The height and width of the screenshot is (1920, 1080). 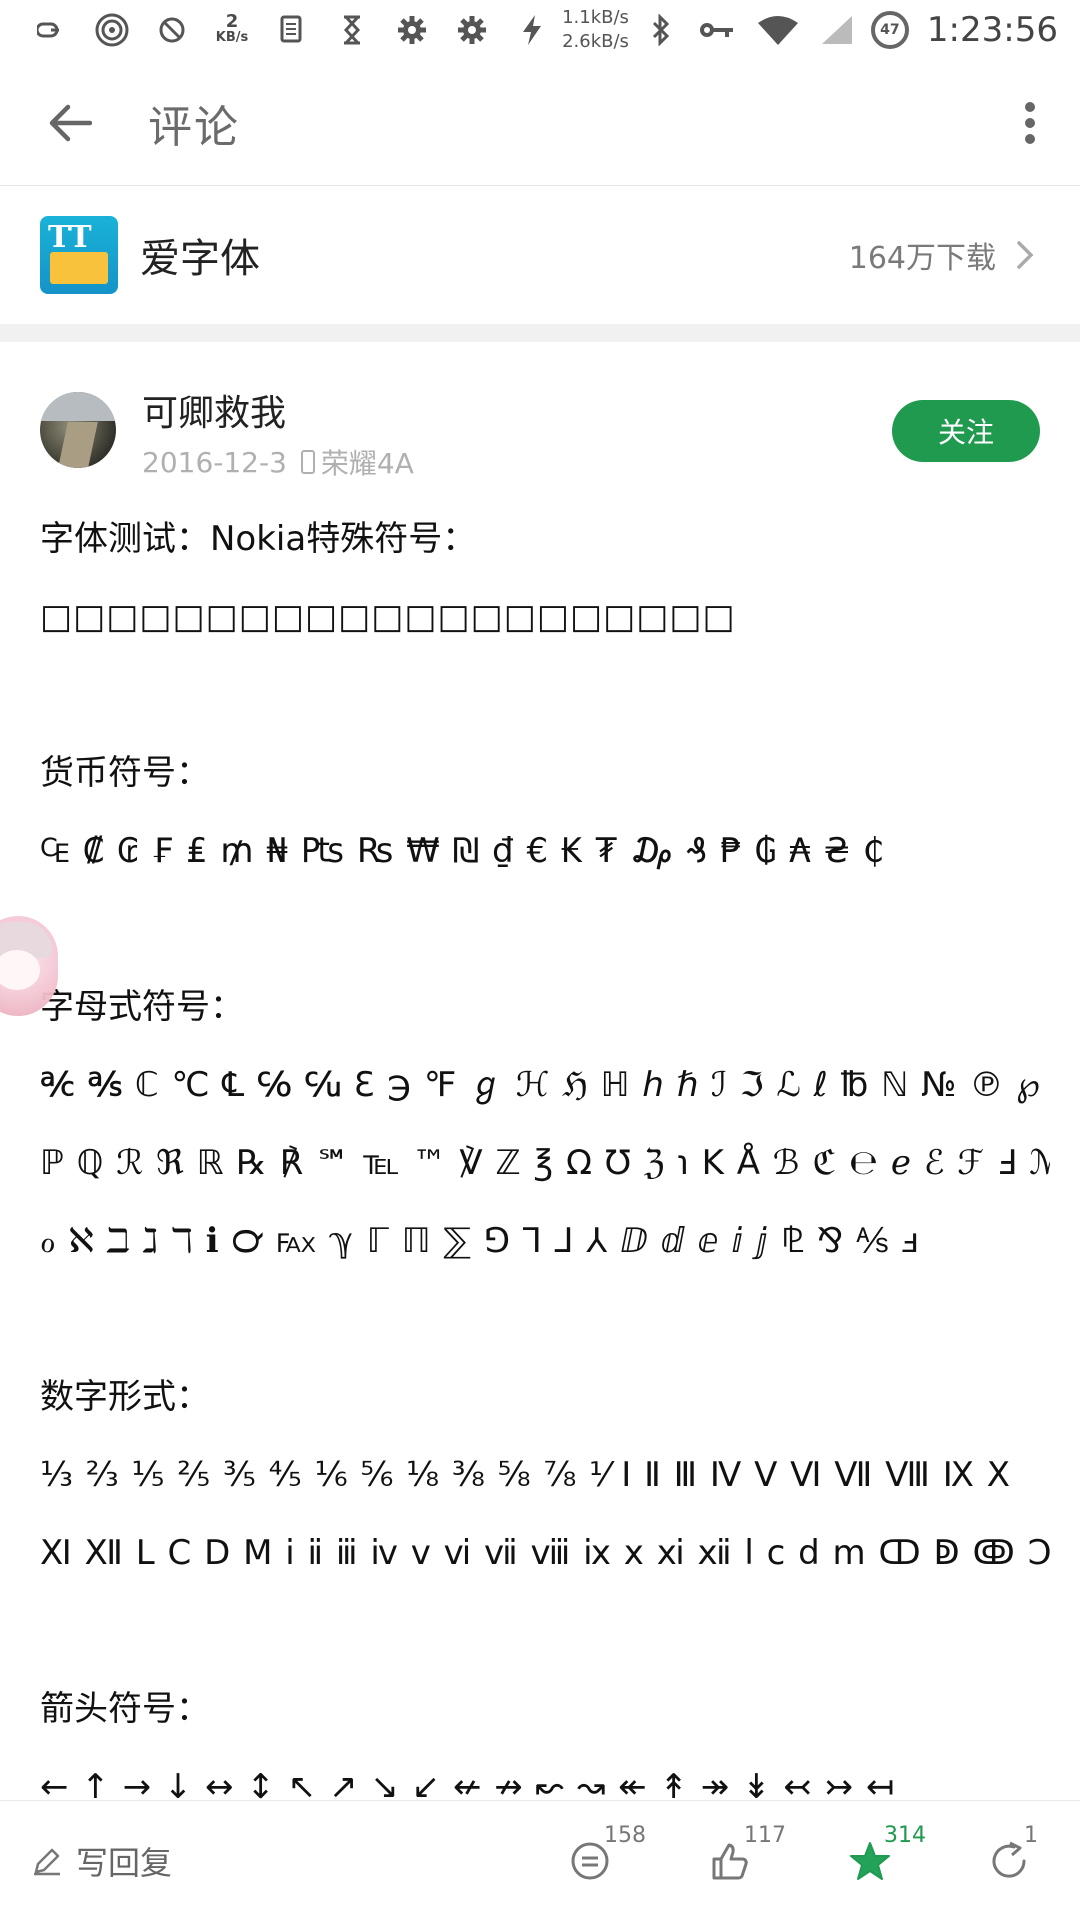 I want to click on favorite-button: 314, so click(x=870, y=1861).